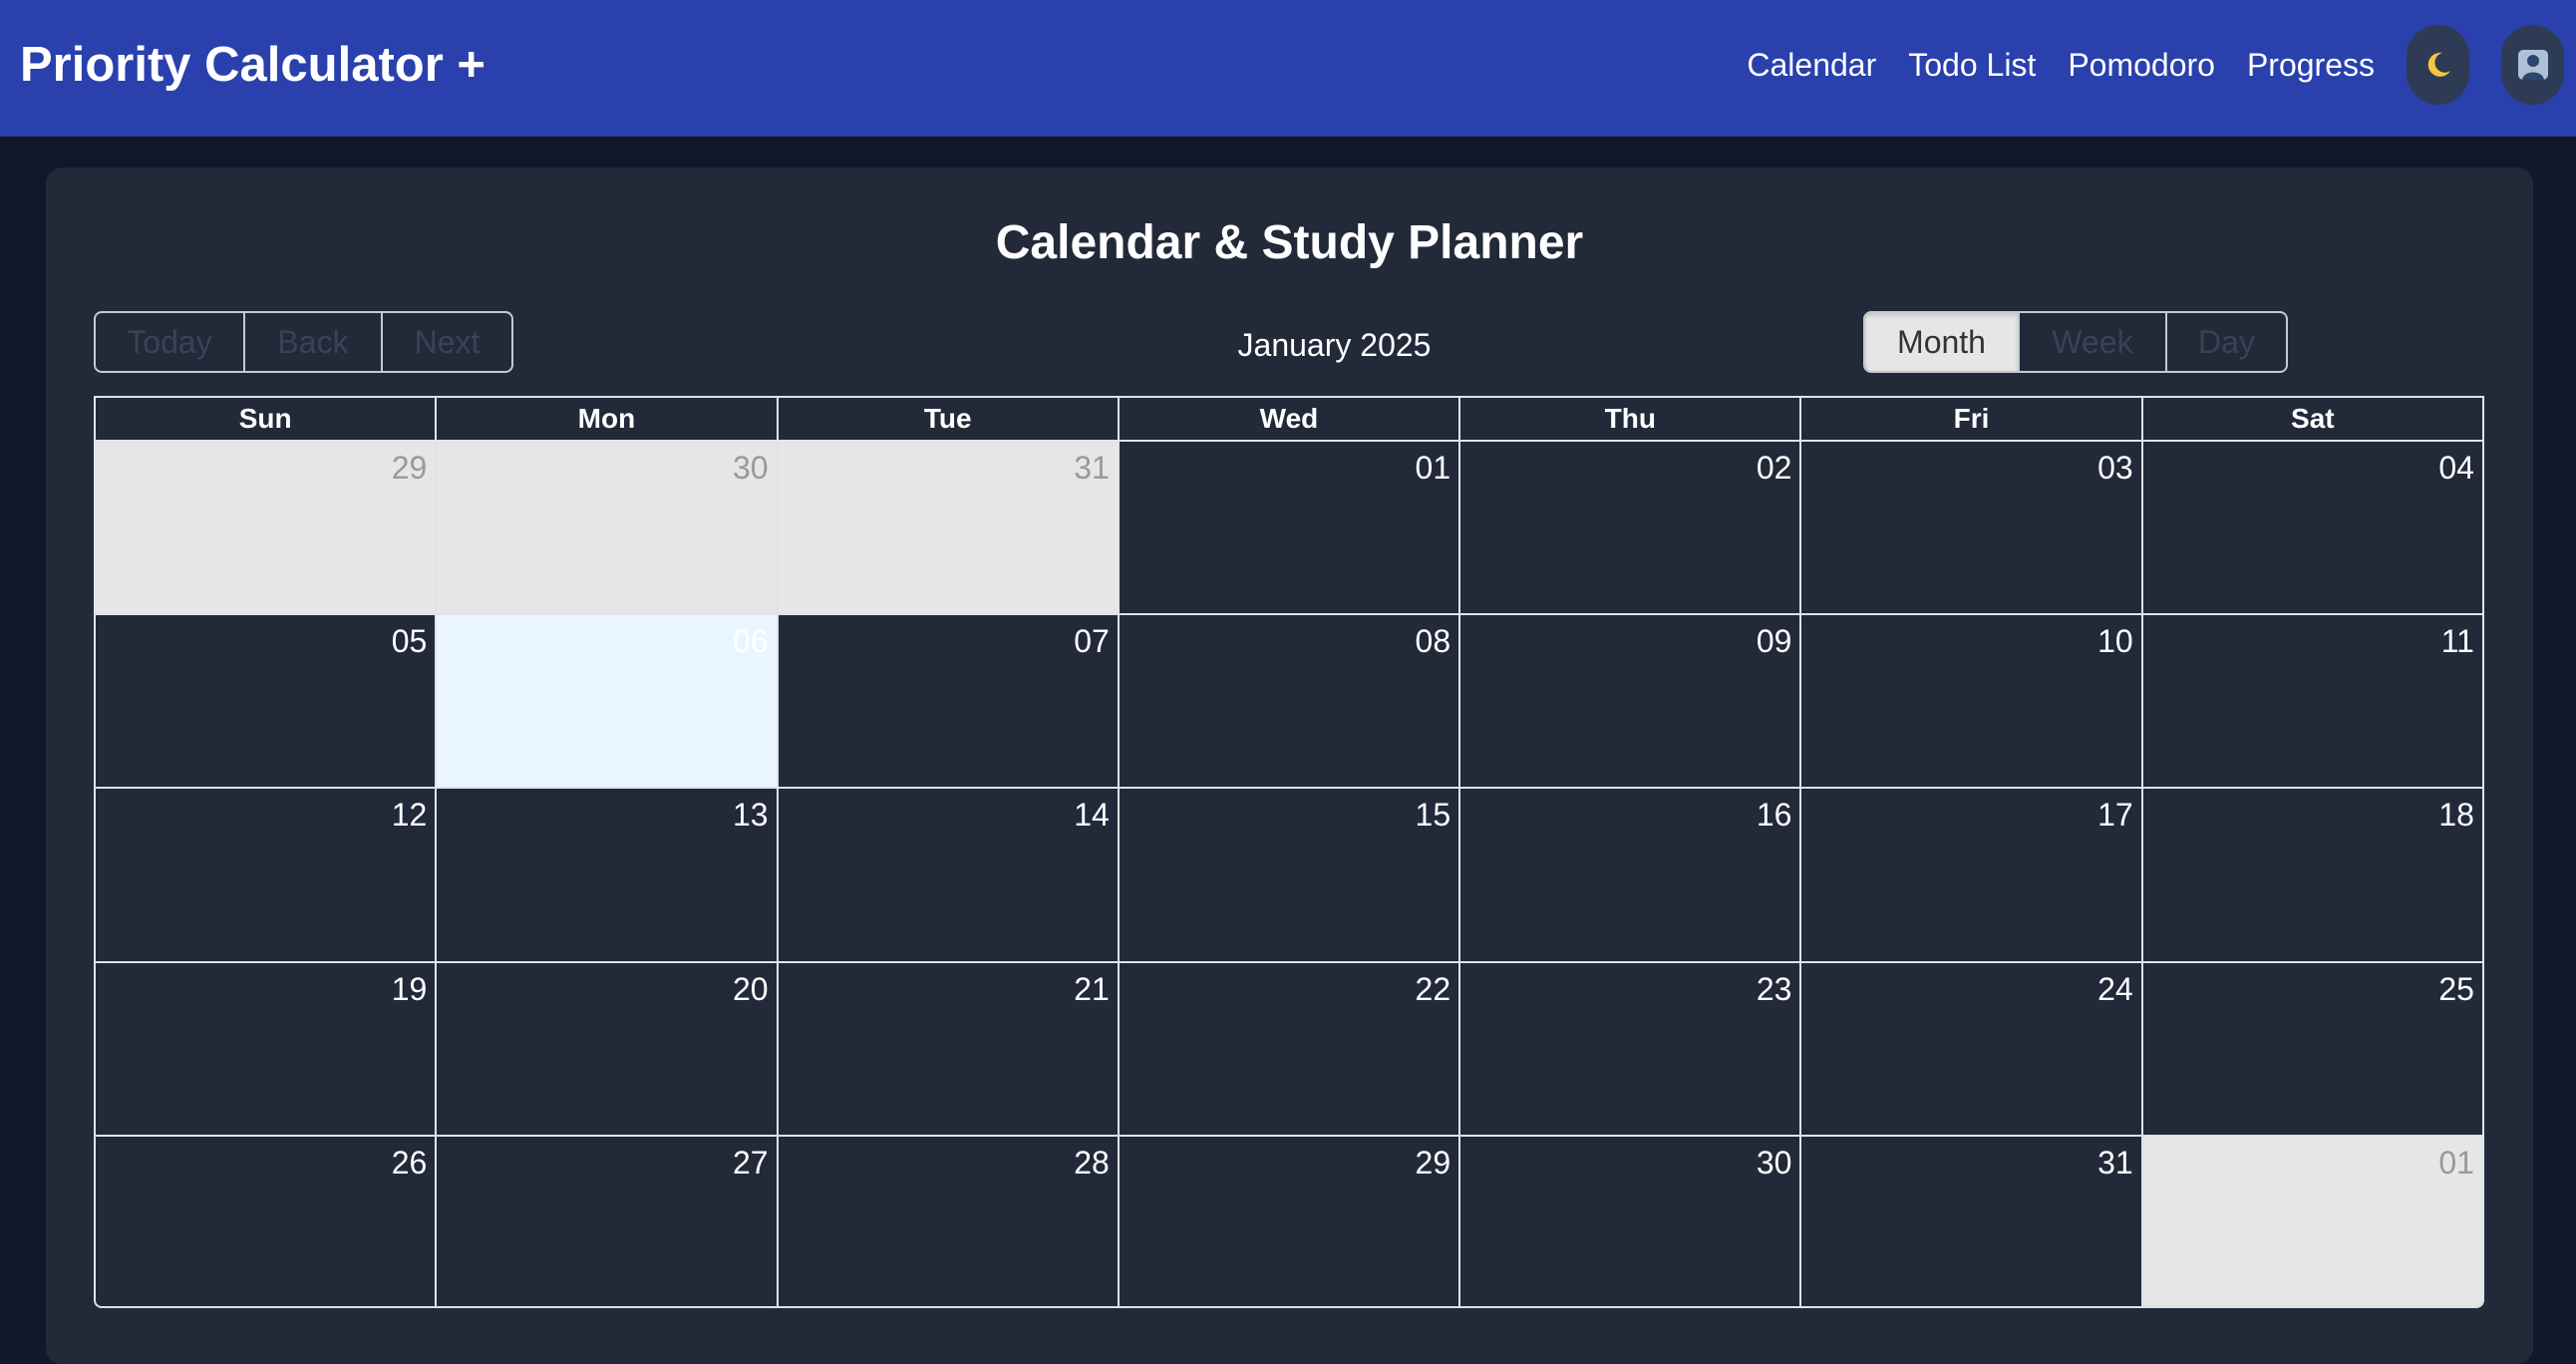  Describe the element at coordinates (410, 989) in the screenshot. I see `day-number: 19` at that location.